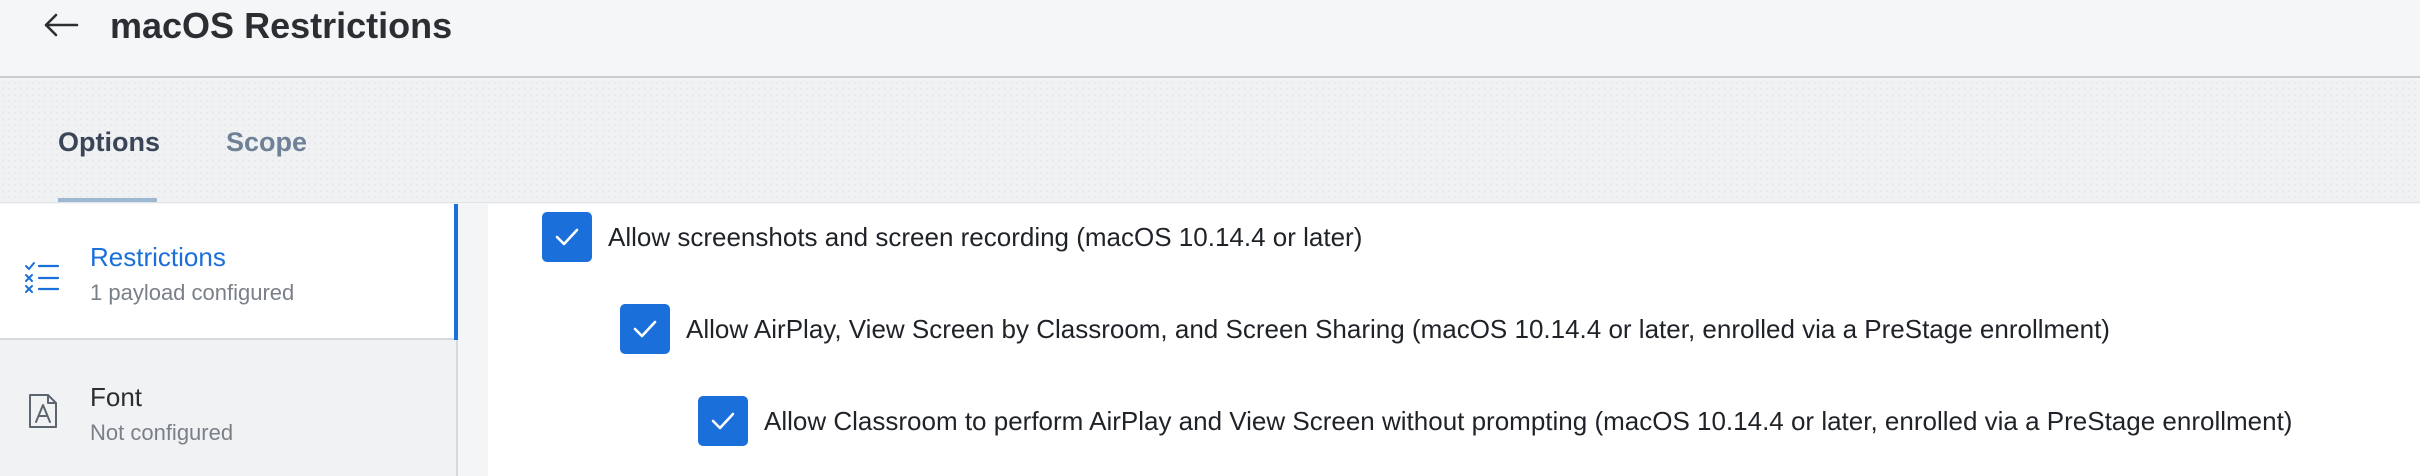 The width and height of the screenshot is (2420, 476). I want to click on allow-classroom-checkbox, so click(723, 421).